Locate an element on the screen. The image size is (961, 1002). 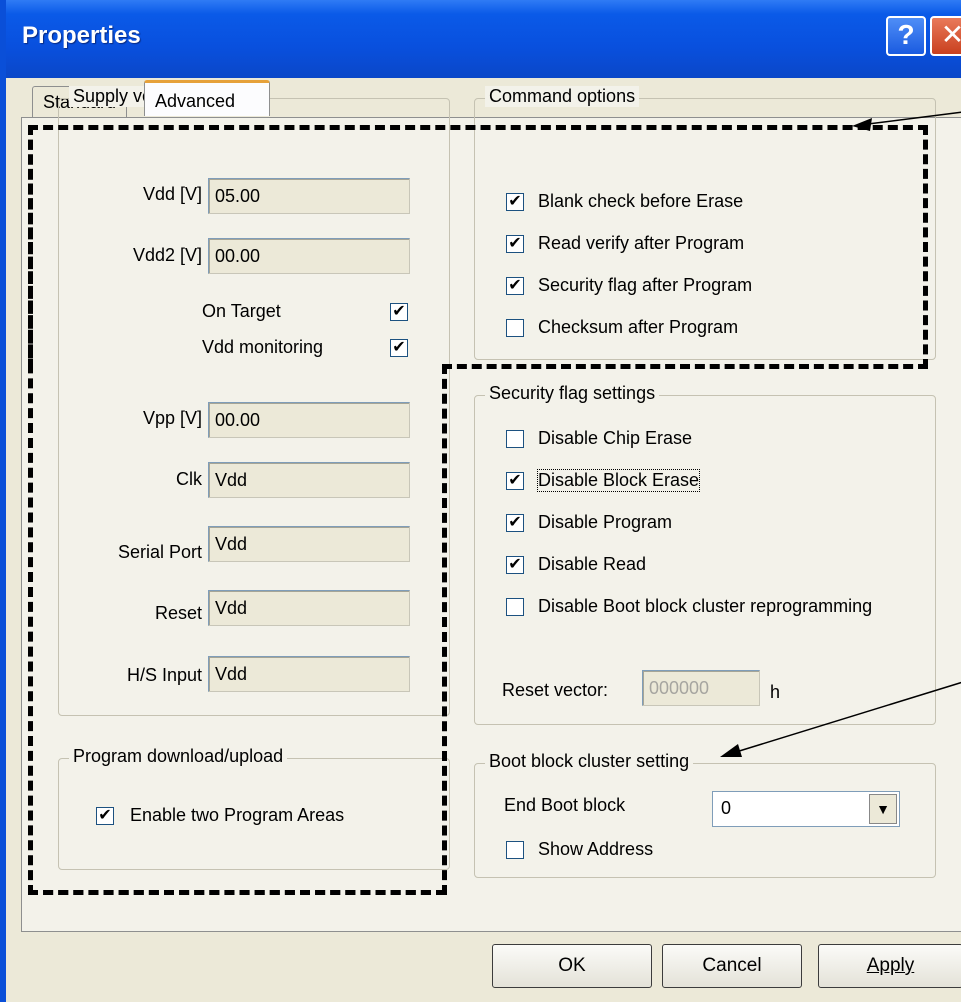
arrow-line-top is located at coordinates (914, 118).